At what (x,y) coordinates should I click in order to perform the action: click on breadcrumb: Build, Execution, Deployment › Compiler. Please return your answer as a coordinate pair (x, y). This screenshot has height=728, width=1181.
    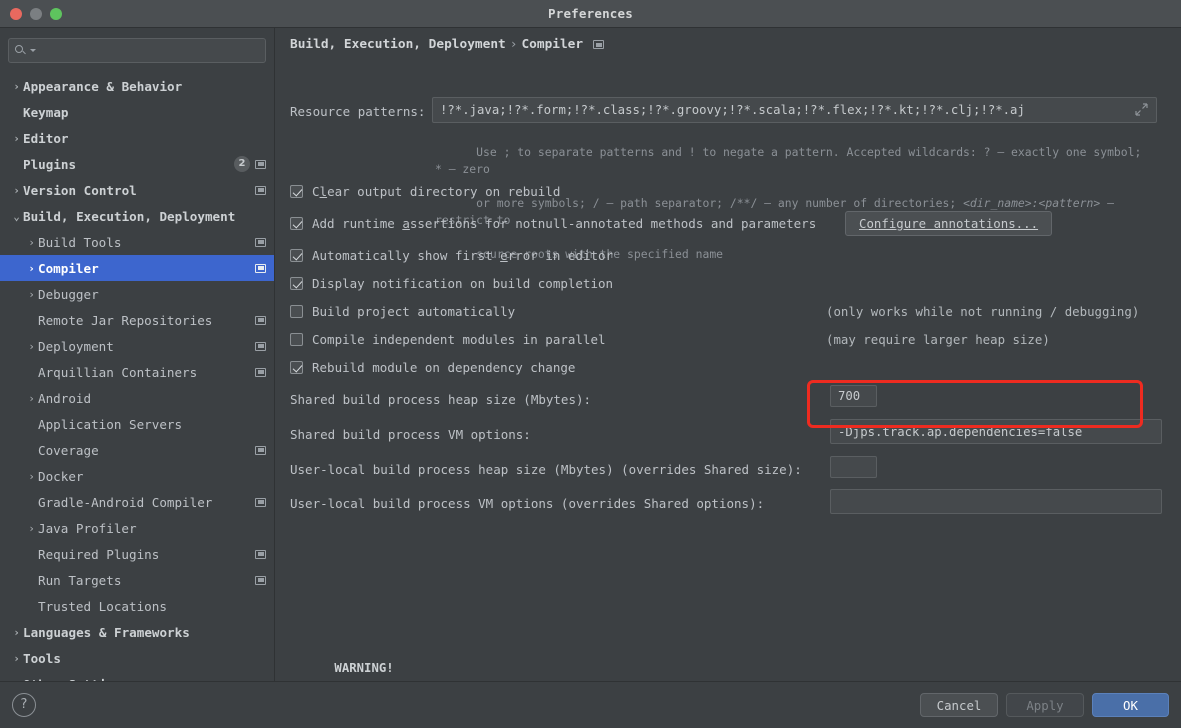
    Looking at the image, I should click on (447, 44).